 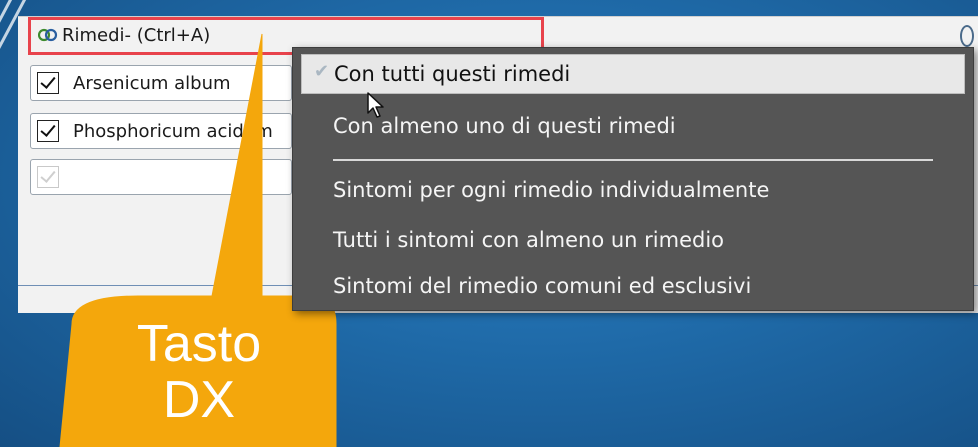 I want to click on menu-item-sintomi-ogni-rimedio: Sintomi per ogni rimedio individualmente, so click(x=633, y=190).